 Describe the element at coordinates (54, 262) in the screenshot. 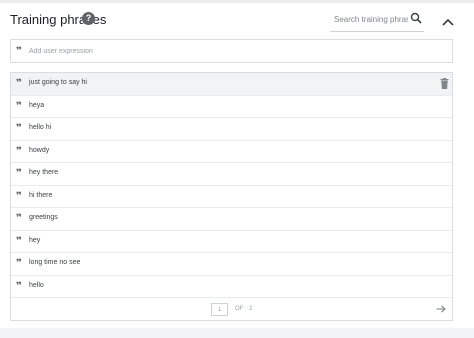

I see `phrase-text: long time no see` at that location.